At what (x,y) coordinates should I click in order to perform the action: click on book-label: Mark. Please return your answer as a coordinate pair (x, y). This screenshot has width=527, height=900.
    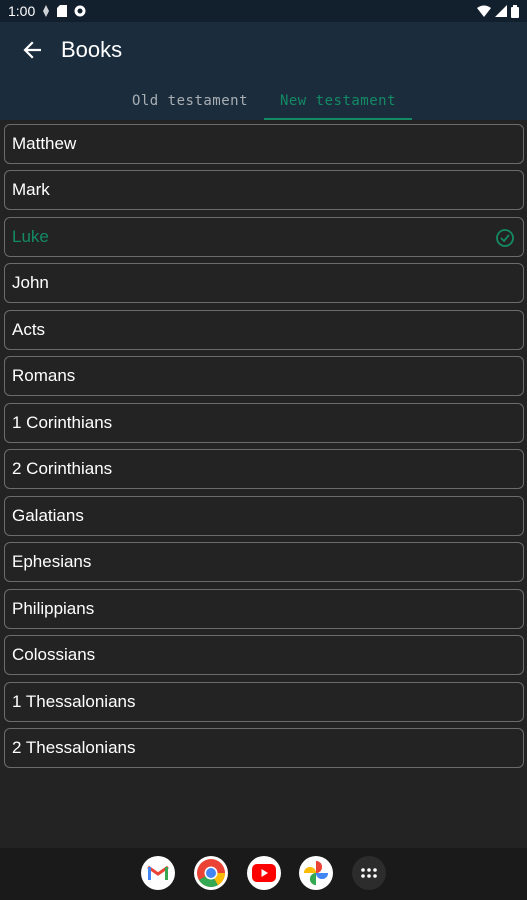
    Looking at the image, I should click on (31, 189).